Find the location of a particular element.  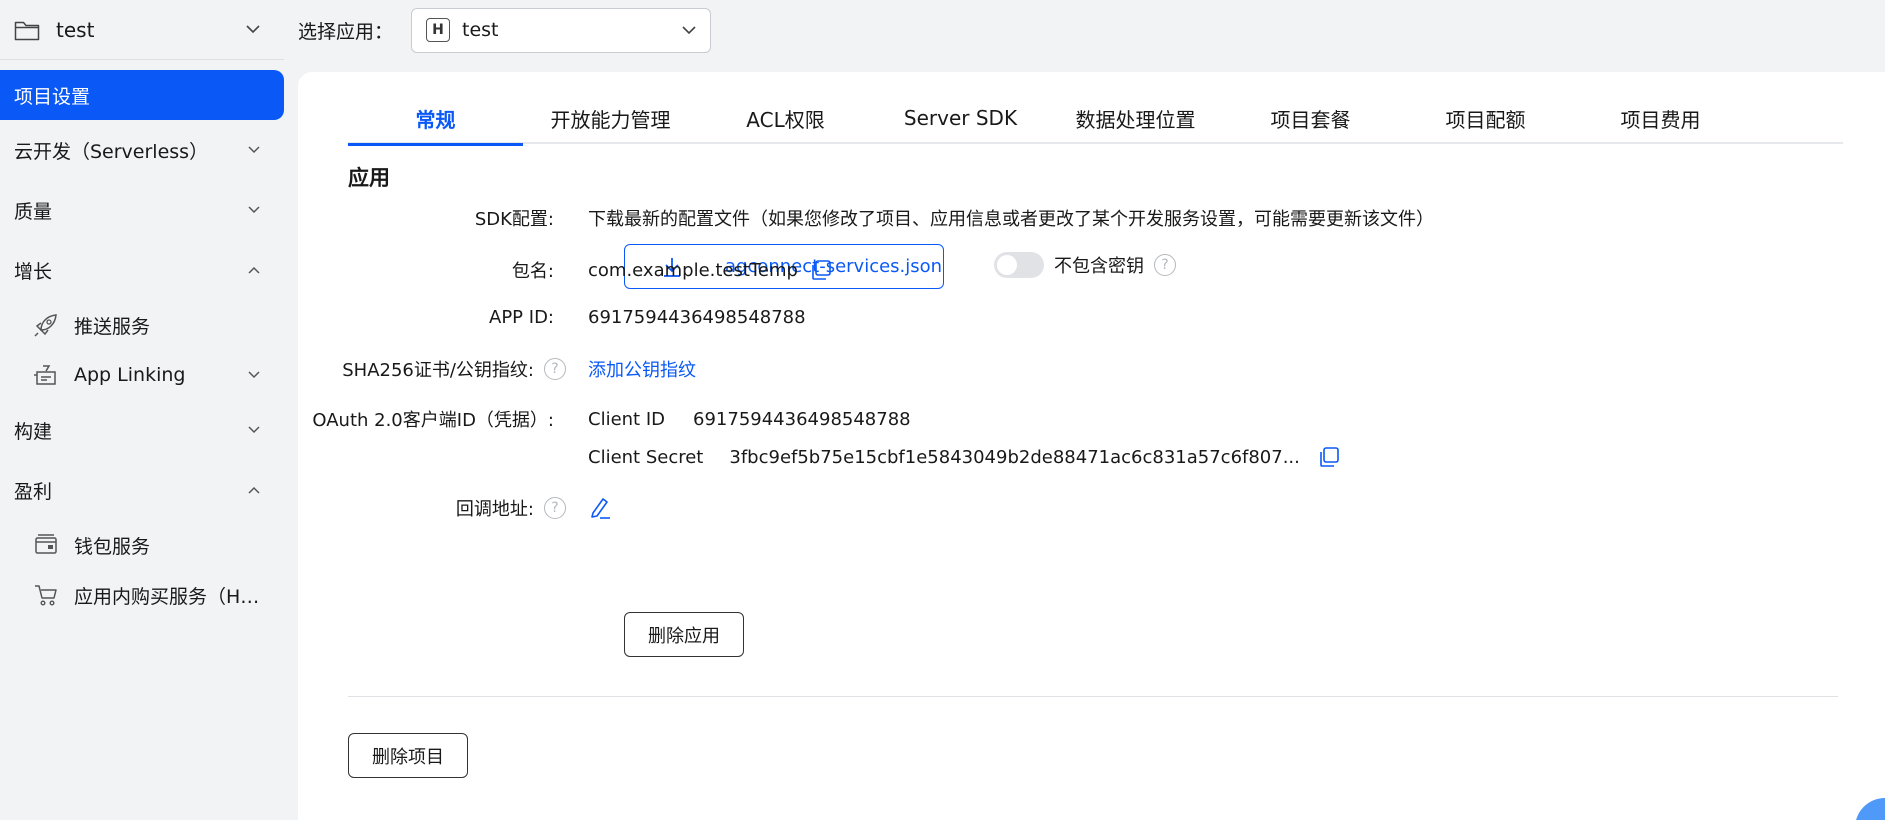

delete-app-button: 删除应用 is located at coordinates (684, 634).